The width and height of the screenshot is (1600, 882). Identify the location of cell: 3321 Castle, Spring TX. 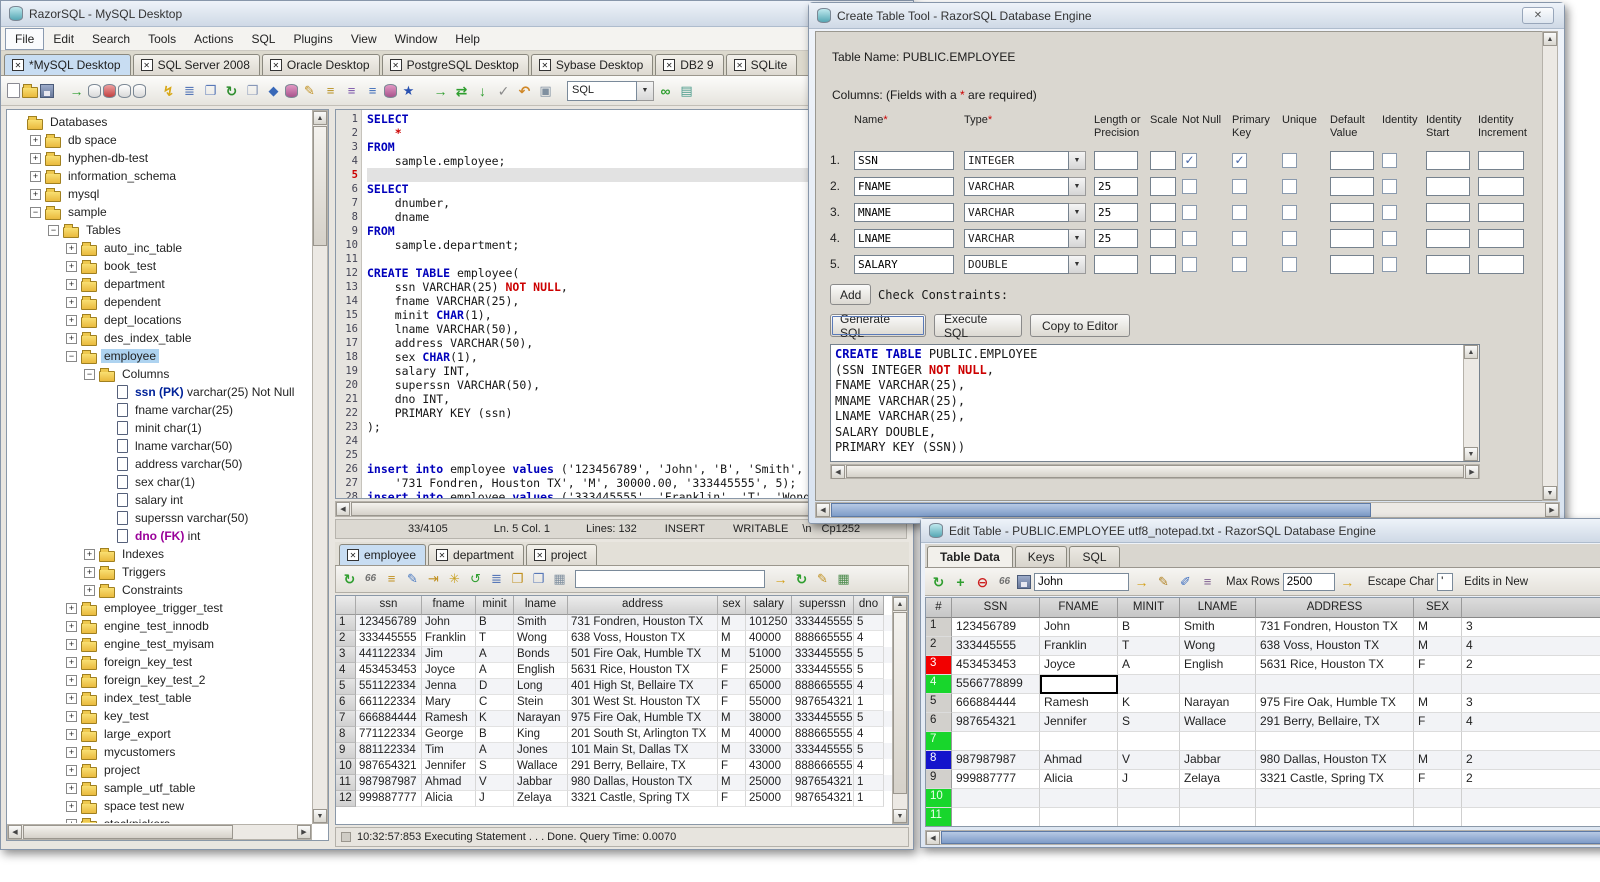
(1335, 779).